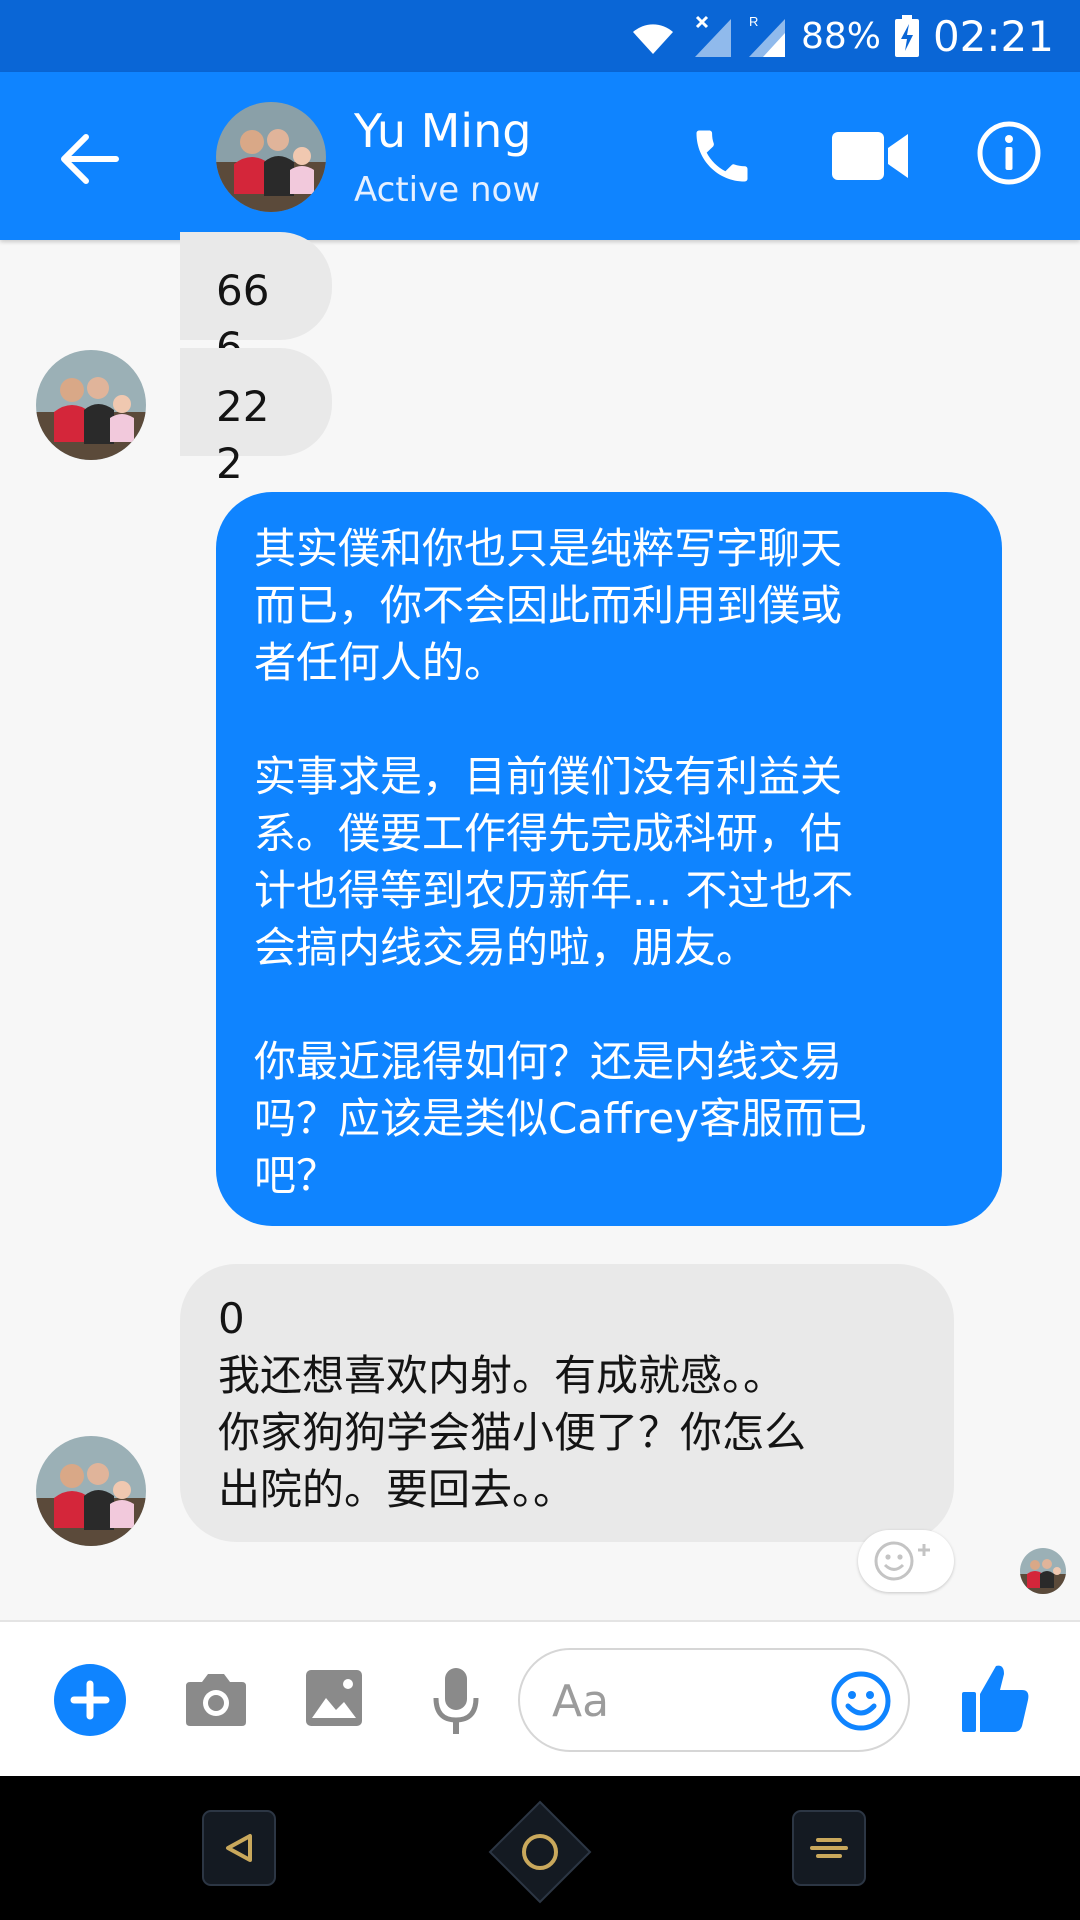 The image size is (1080, 1920). Describe the element at coordinates (90, 1700) in the screenshot. I see `plus-icon` at that location.